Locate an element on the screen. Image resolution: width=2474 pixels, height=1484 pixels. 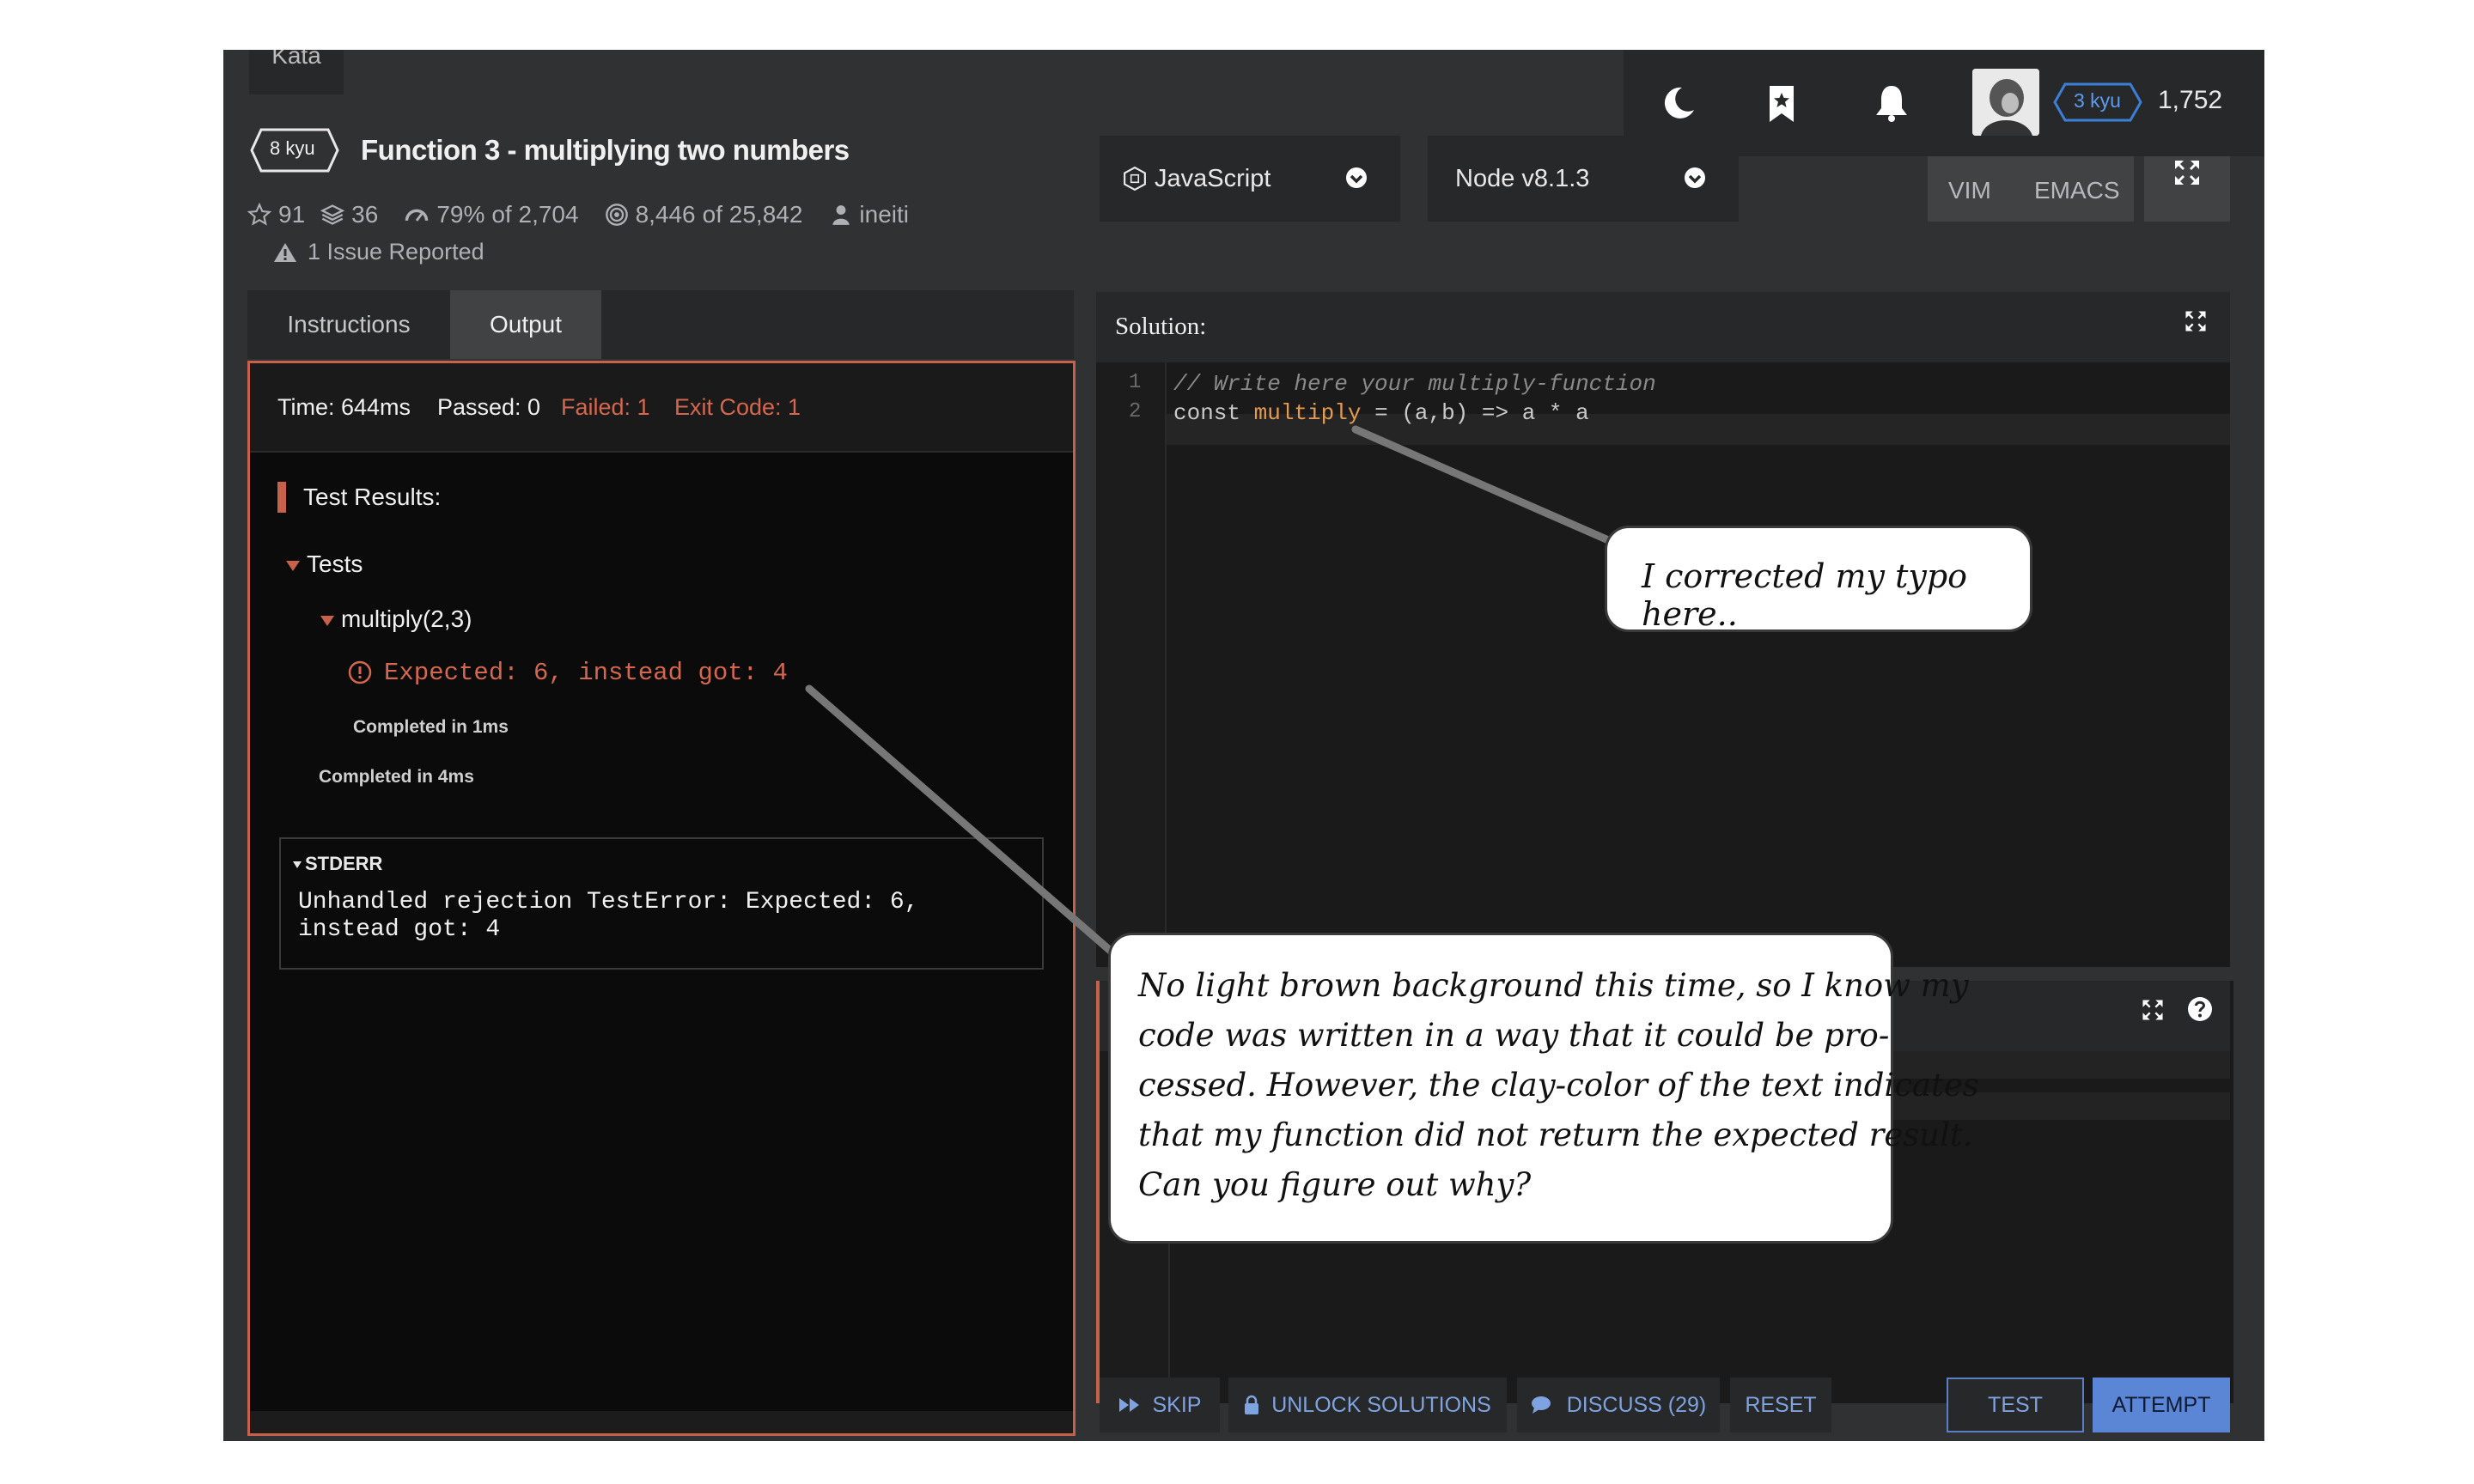
annotation-pointers is located at coordinates (1208, 691).